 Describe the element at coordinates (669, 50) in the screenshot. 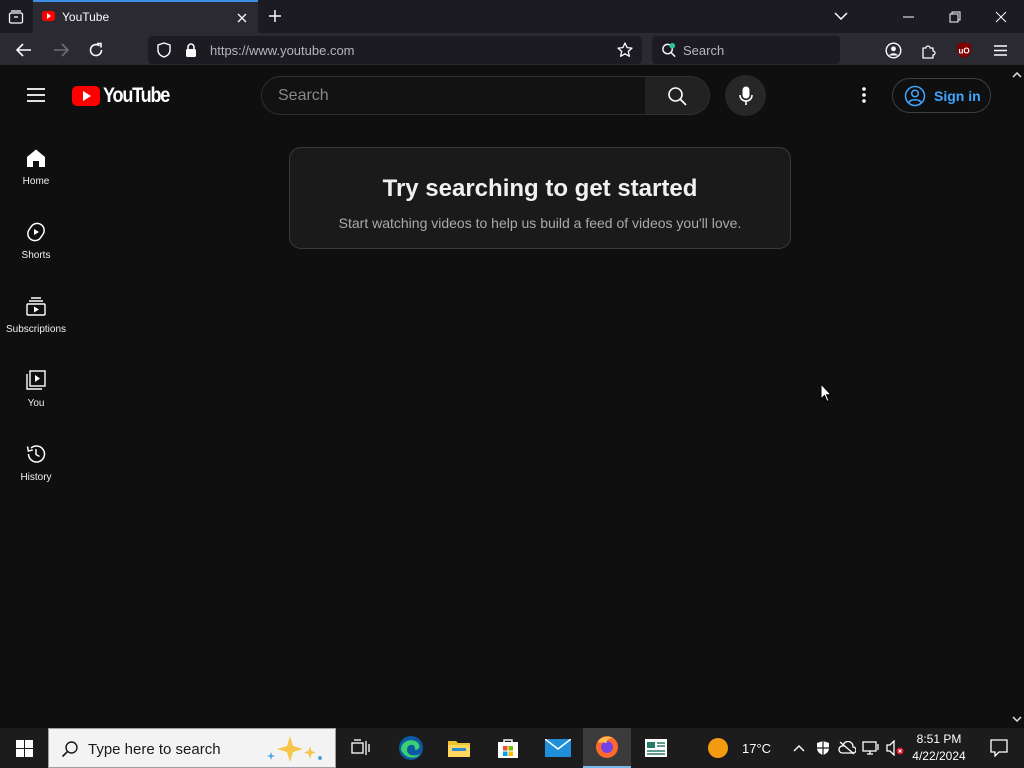

I see `search-engine-icon` at that location.